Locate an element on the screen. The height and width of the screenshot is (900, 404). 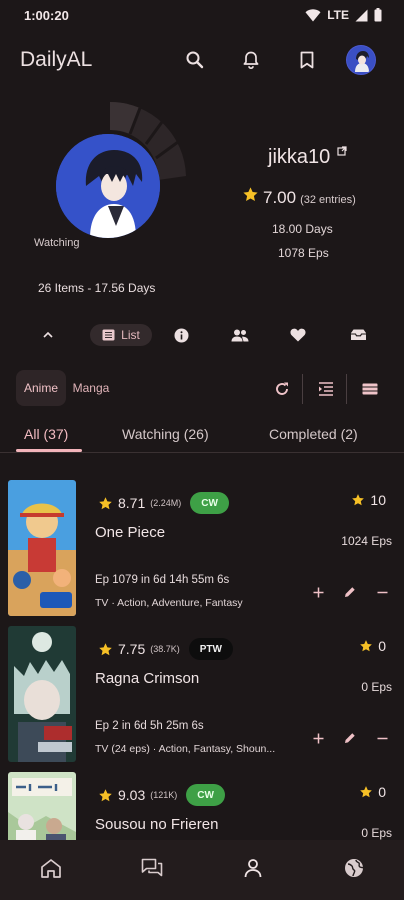
score-value: 8.71 is located at coordinates (132, 503).